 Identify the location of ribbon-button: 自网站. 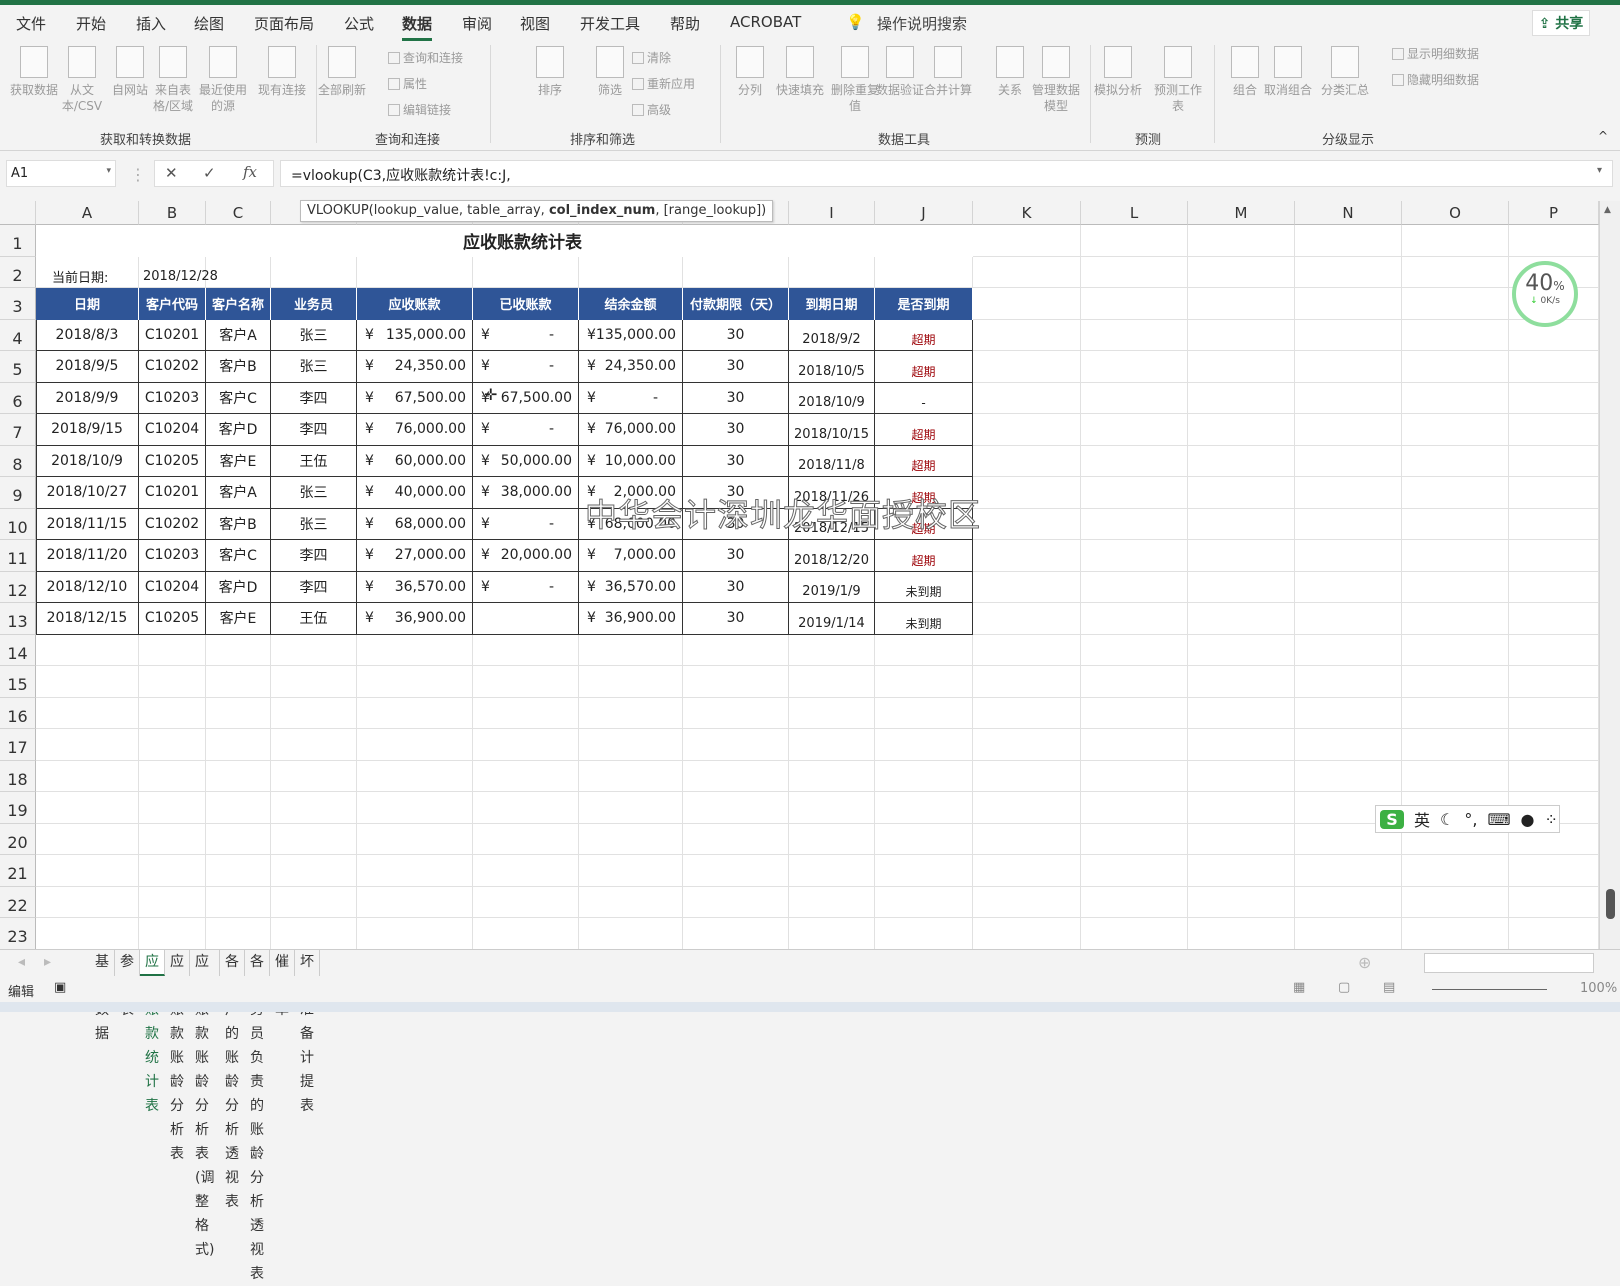
(130, 72).